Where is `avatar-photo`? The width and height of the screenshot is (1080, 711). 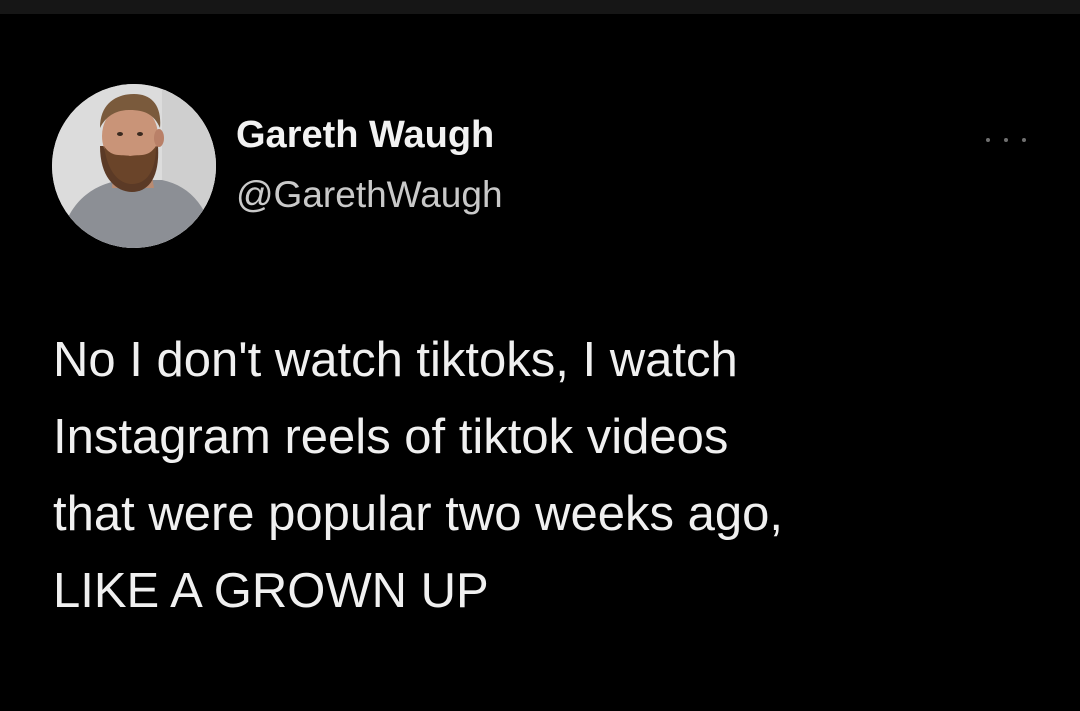 avatar-photo is located at coordinates (134, 166).